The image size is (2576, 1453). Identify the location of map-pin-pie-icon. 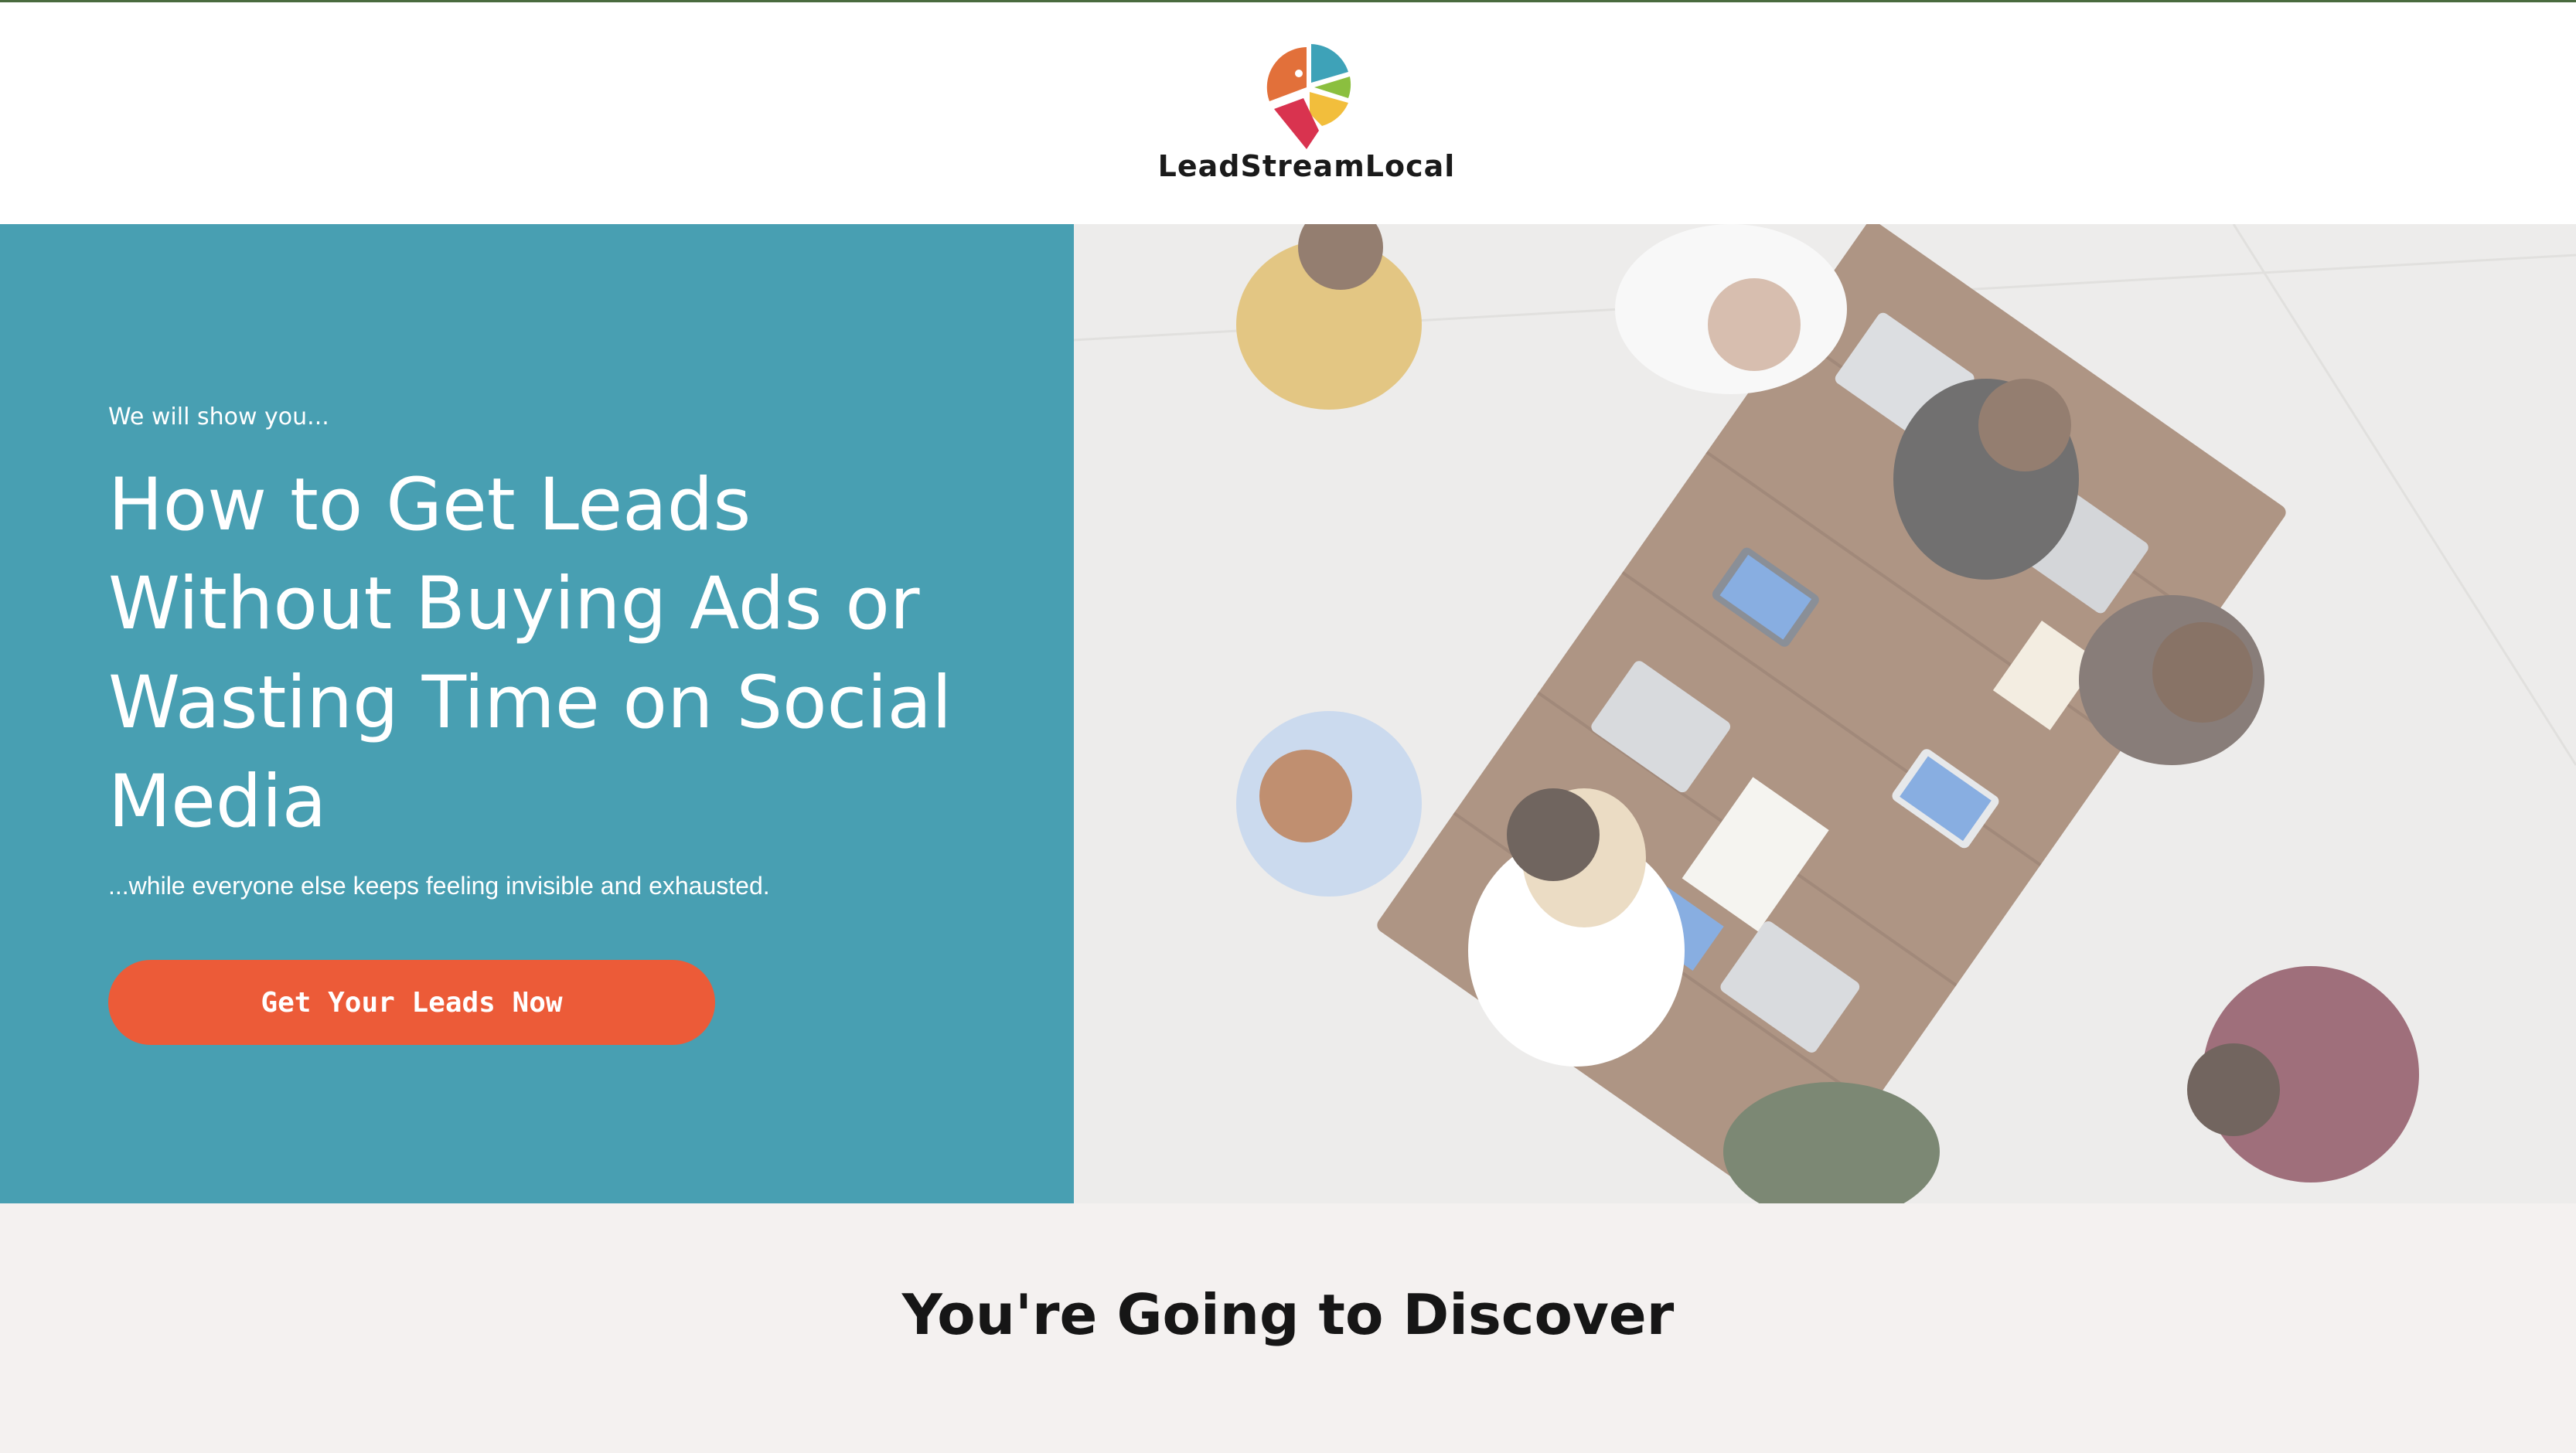
(1306, 97).